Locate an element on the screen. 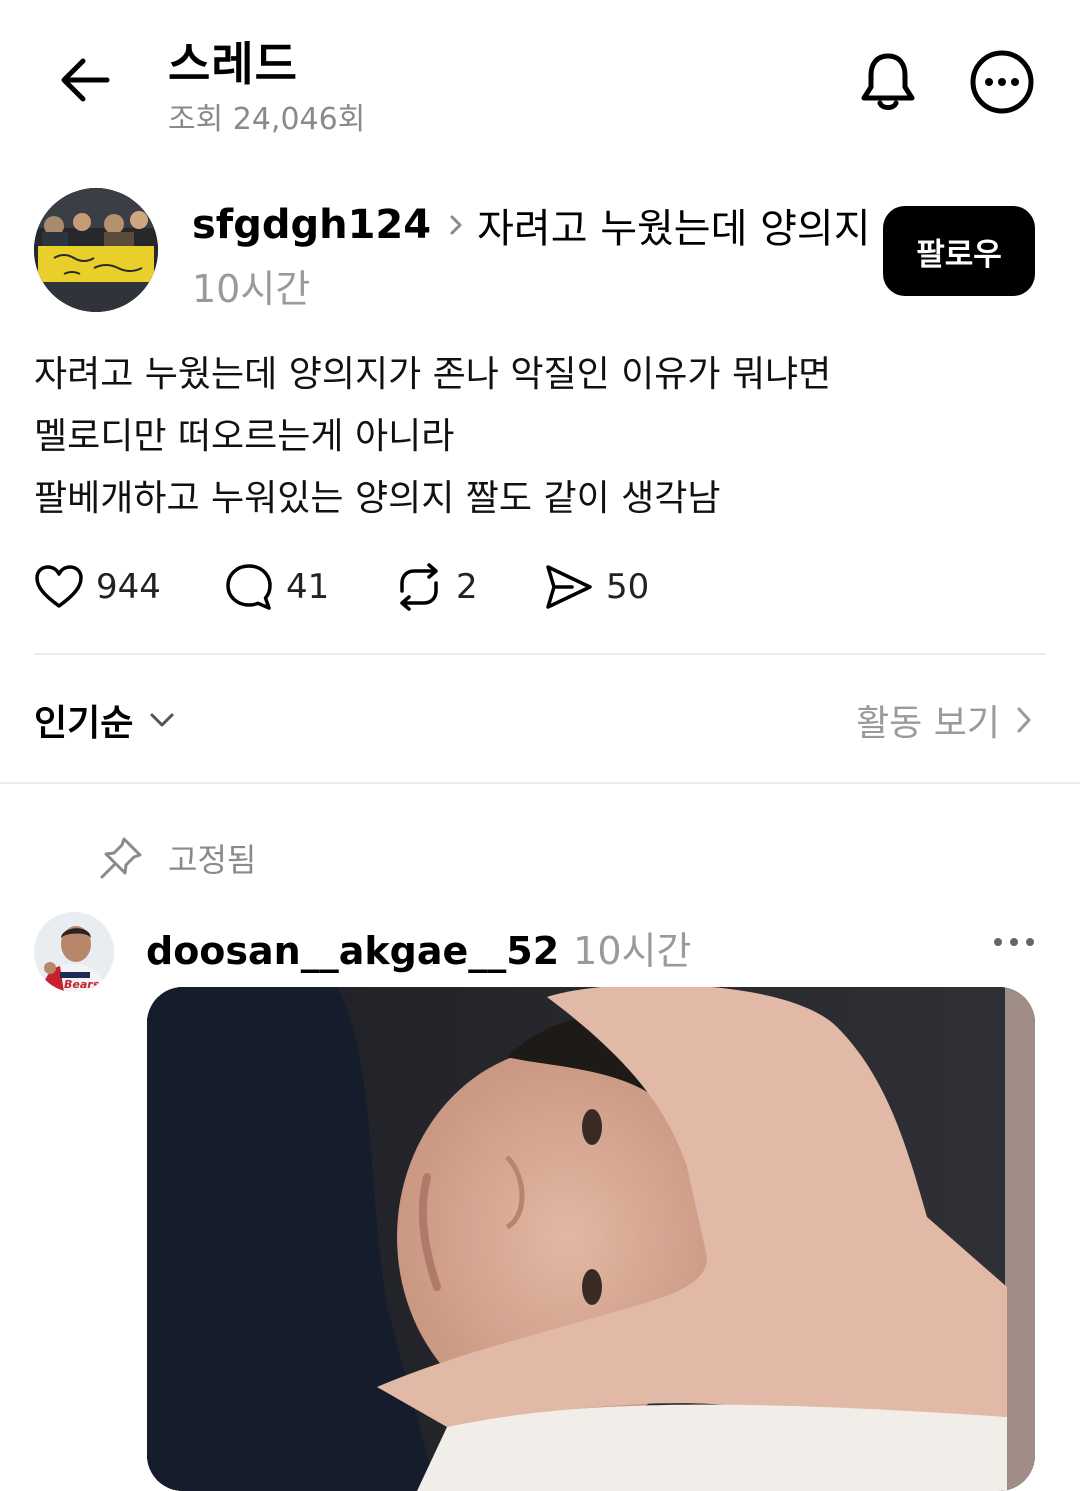  post-text-line: 멜로디만 떠오르는게 아니라 is located at coordinates (244, 436).